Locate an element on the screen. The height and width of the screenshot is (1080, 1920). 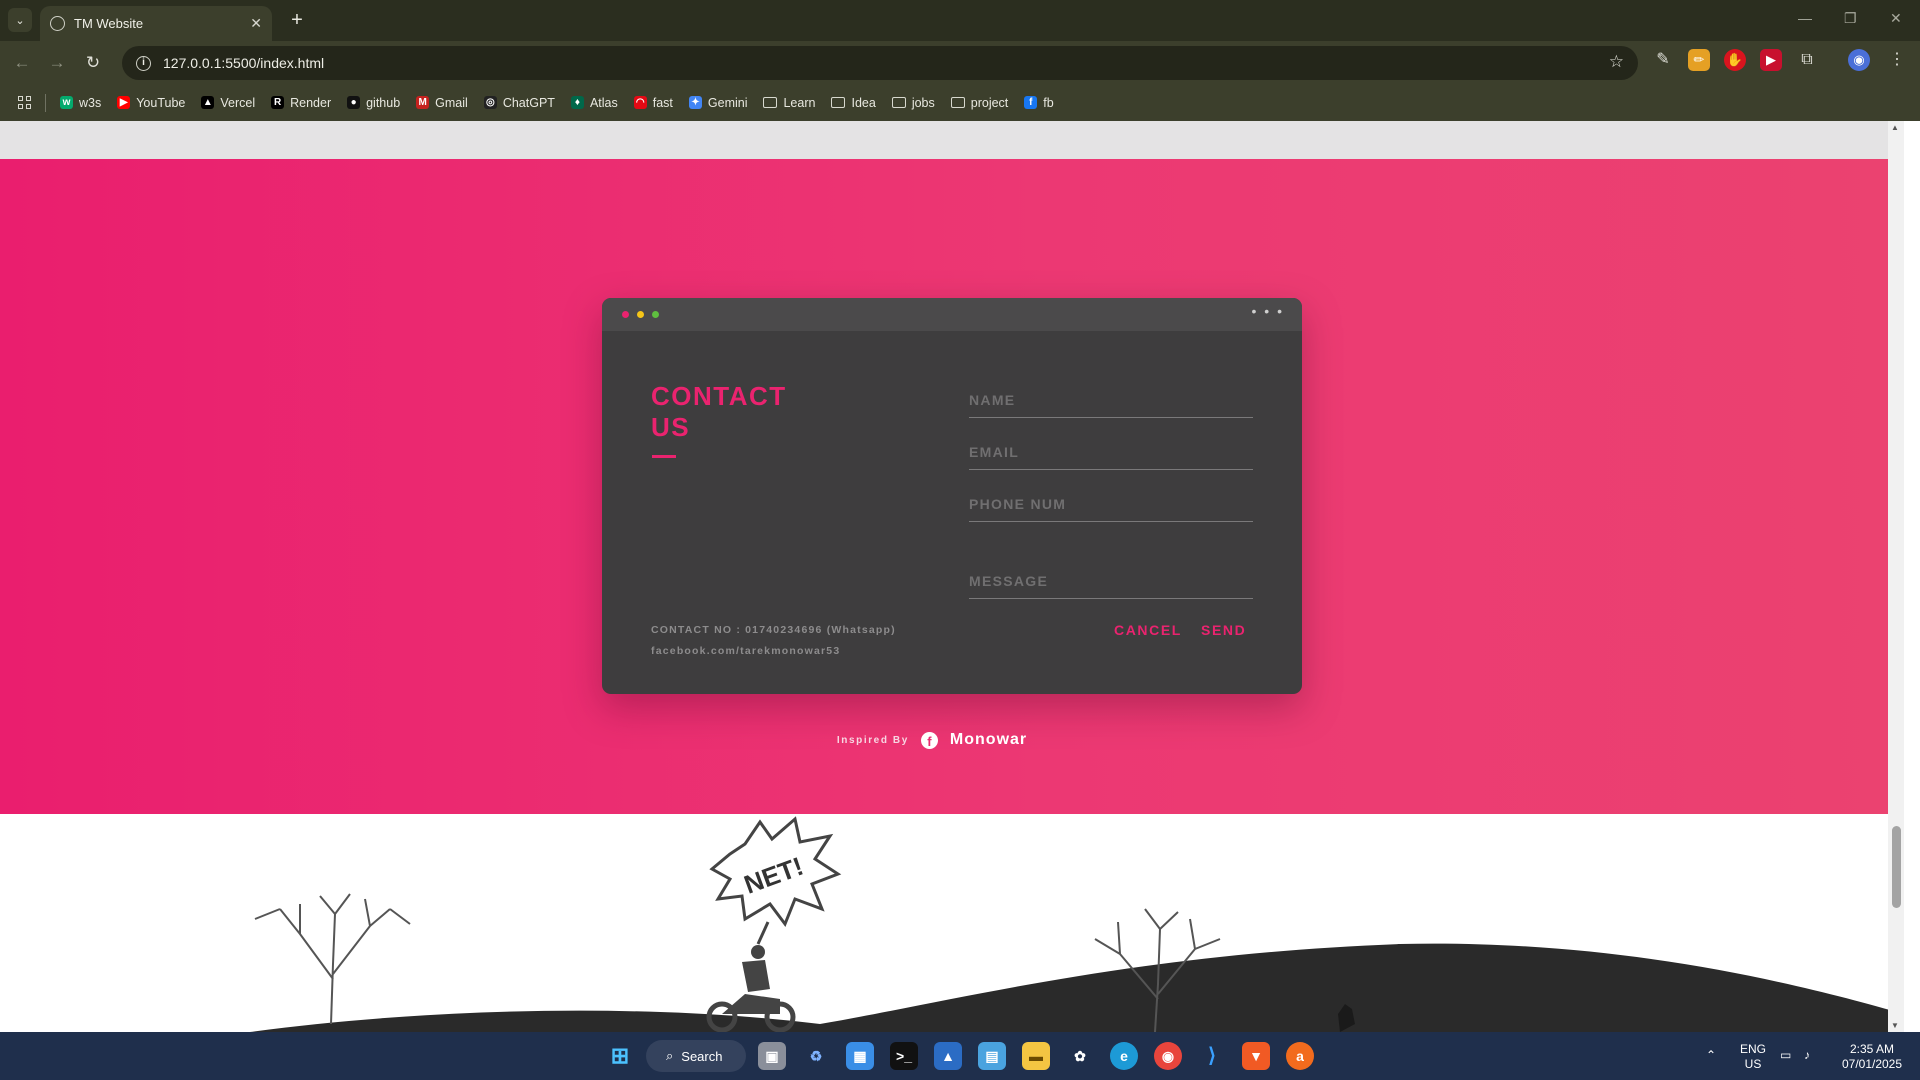
scroll-down-arrow: ▼ is located at coordinates (1895, 1025).